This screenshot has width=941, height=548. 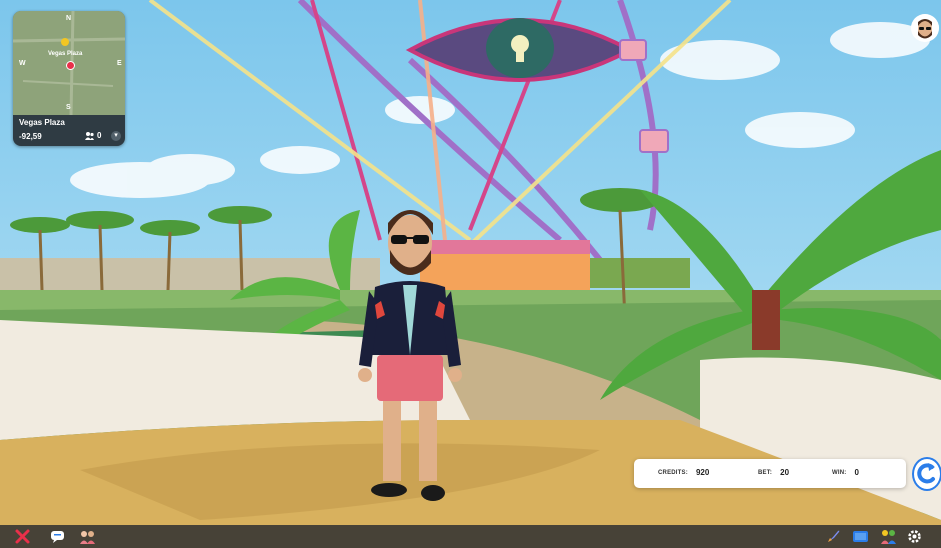 What do you see at coordinates (119, 63) in the screenshot?
I see `compass-east: E` at bounding box center [119, 63].